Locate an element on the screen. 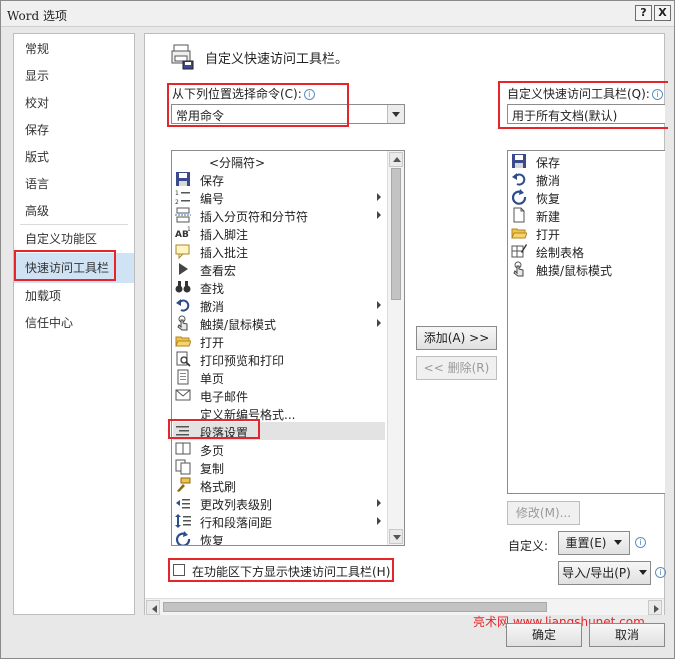 Image resolution: width=675 pixels, height=659 pixels. dropdown-arrow-icon is located at coordinates (618, 542).